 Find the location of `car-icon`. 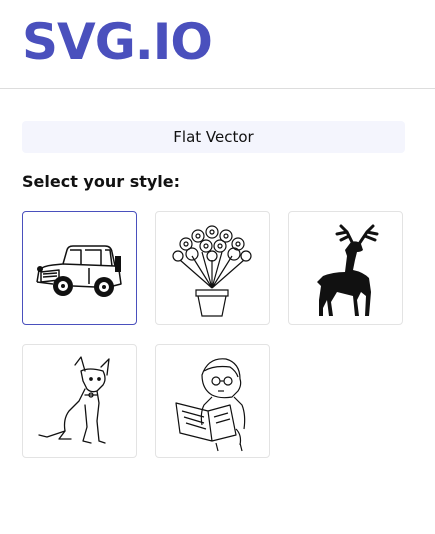

car-icon is located at coordinates (79, 271).